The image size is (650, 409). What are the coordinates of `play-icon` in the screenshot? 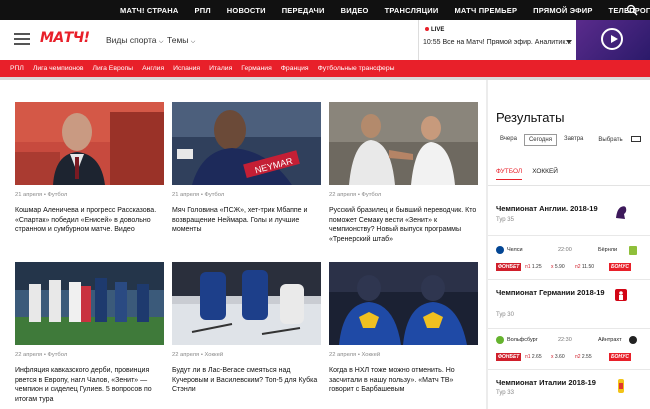 It's located at (612, 39).